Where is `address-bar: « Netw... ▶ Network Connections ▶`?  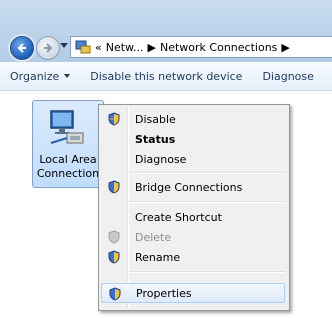 address-bar: « Netw... ▶ Network Connections ▶ is located at coordinates (201, 47).